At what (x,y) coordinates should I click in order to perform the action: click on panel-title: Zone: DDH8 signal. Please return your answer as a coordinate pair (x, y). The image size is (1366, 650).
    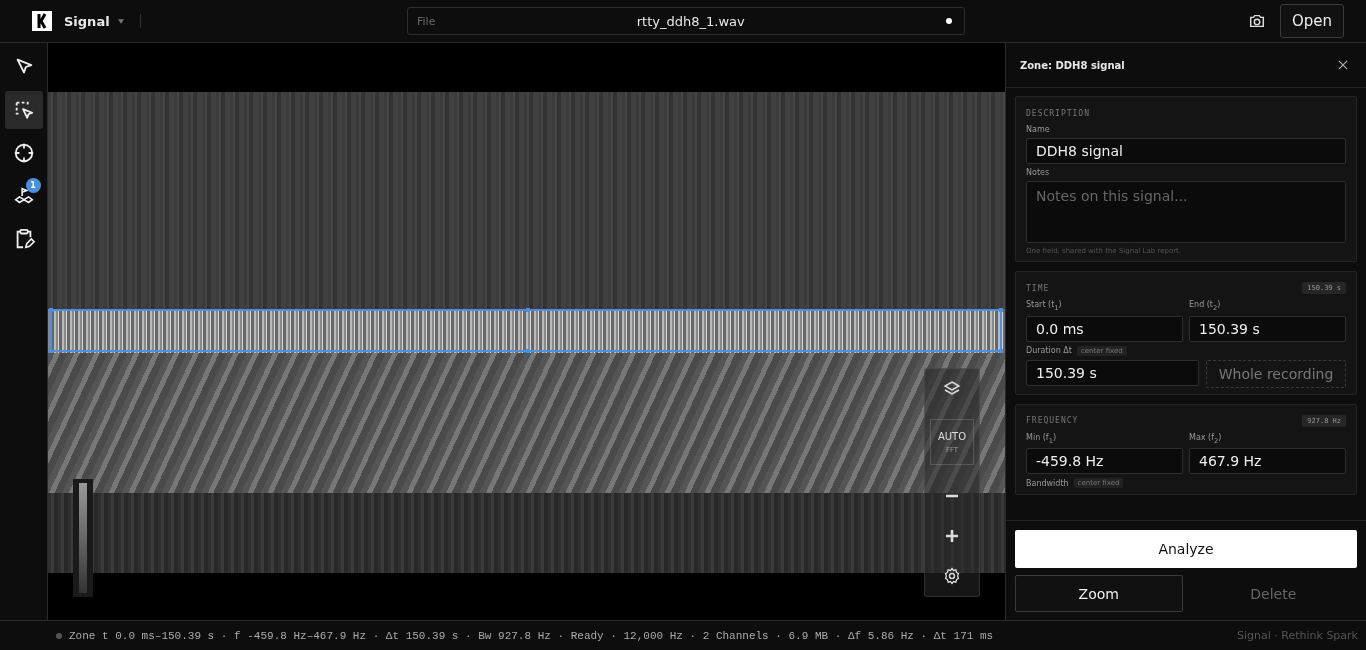
    Looking at the image, I should click on (1072, 65).